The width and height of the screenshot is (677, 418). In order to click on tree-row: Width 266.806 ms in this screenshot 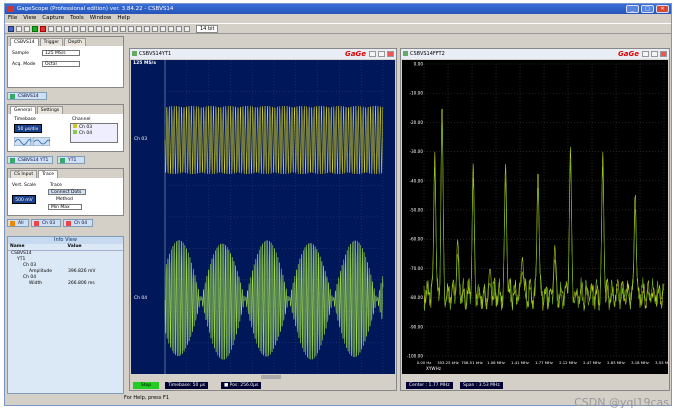, I will do `click(65, 284)`.